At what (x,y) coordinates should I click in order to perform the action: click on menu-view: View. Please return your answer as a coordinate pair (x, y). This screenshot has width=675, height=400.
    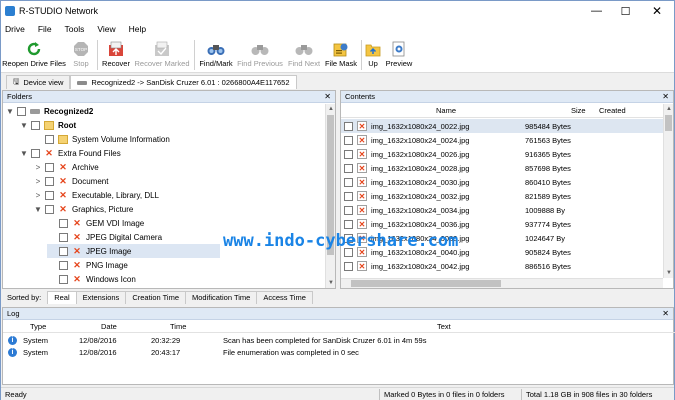
    Looking at the image, I should click on (106, 29).